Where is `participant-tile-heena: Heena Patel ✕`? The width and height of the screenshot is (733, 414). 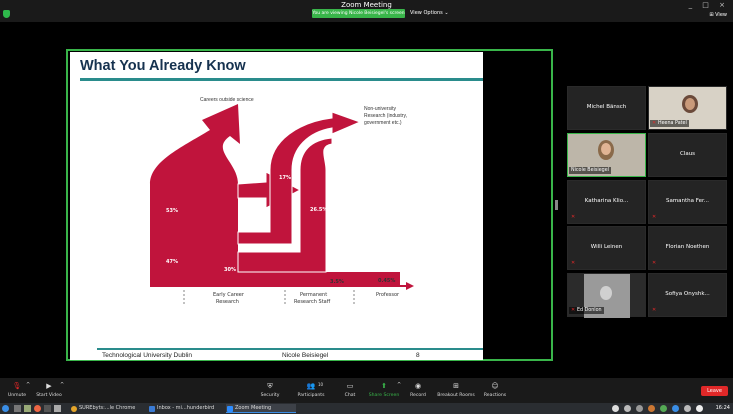 participant-tile-heena: Heena Patel ✕ is located at coordinates (687, 108).